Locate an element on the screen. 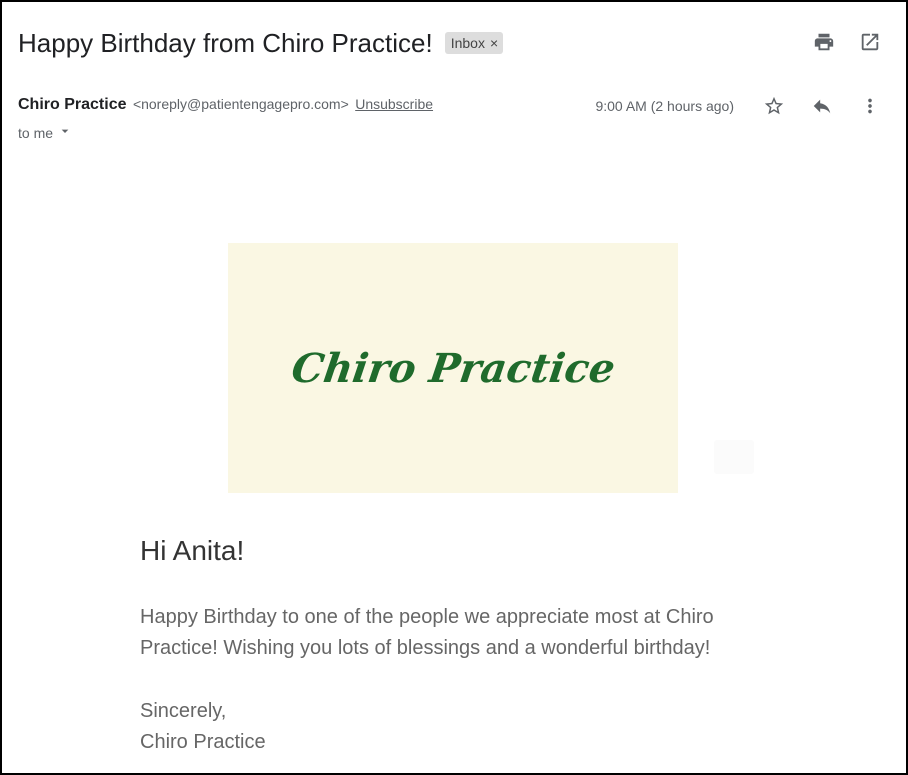 This screenshot has width=908, height=775. signoff-line-2: Chiro Practice is located at coordinates (203, 742).